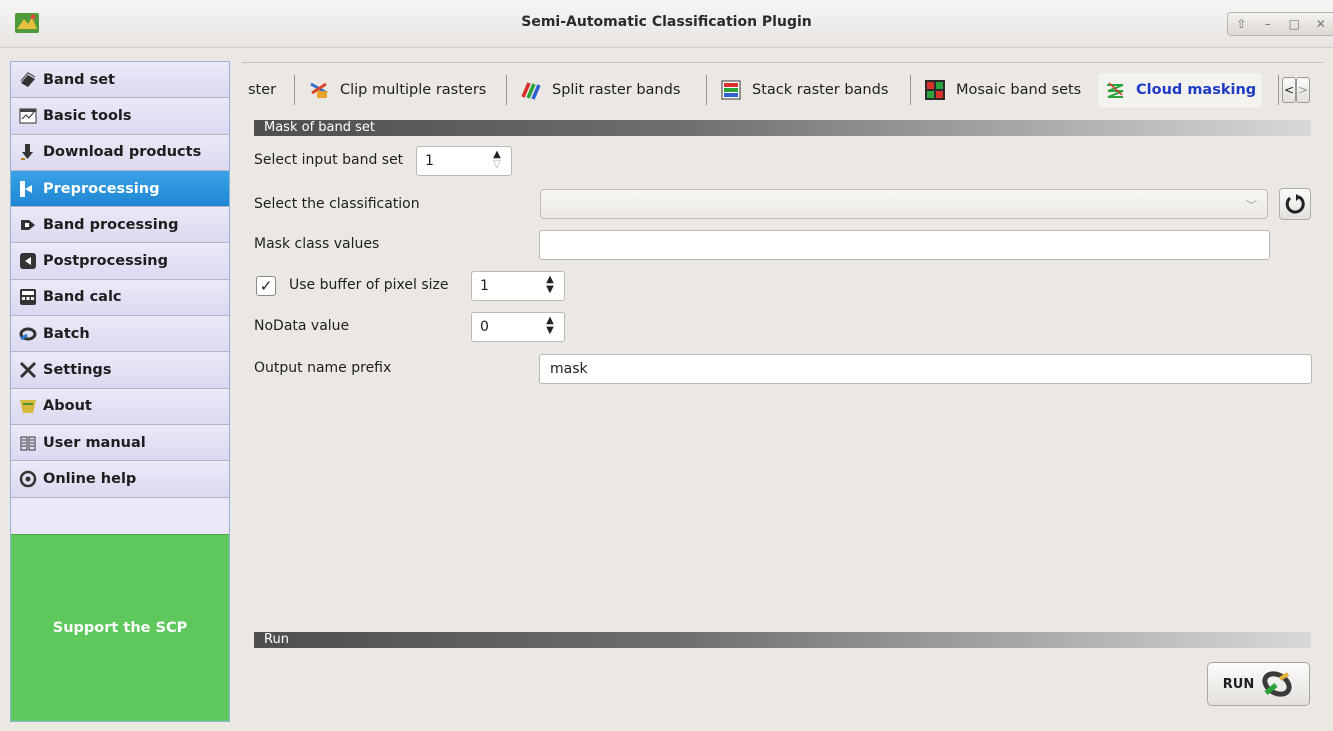  I want to click on postprocessing-icon, so click(28, 261).